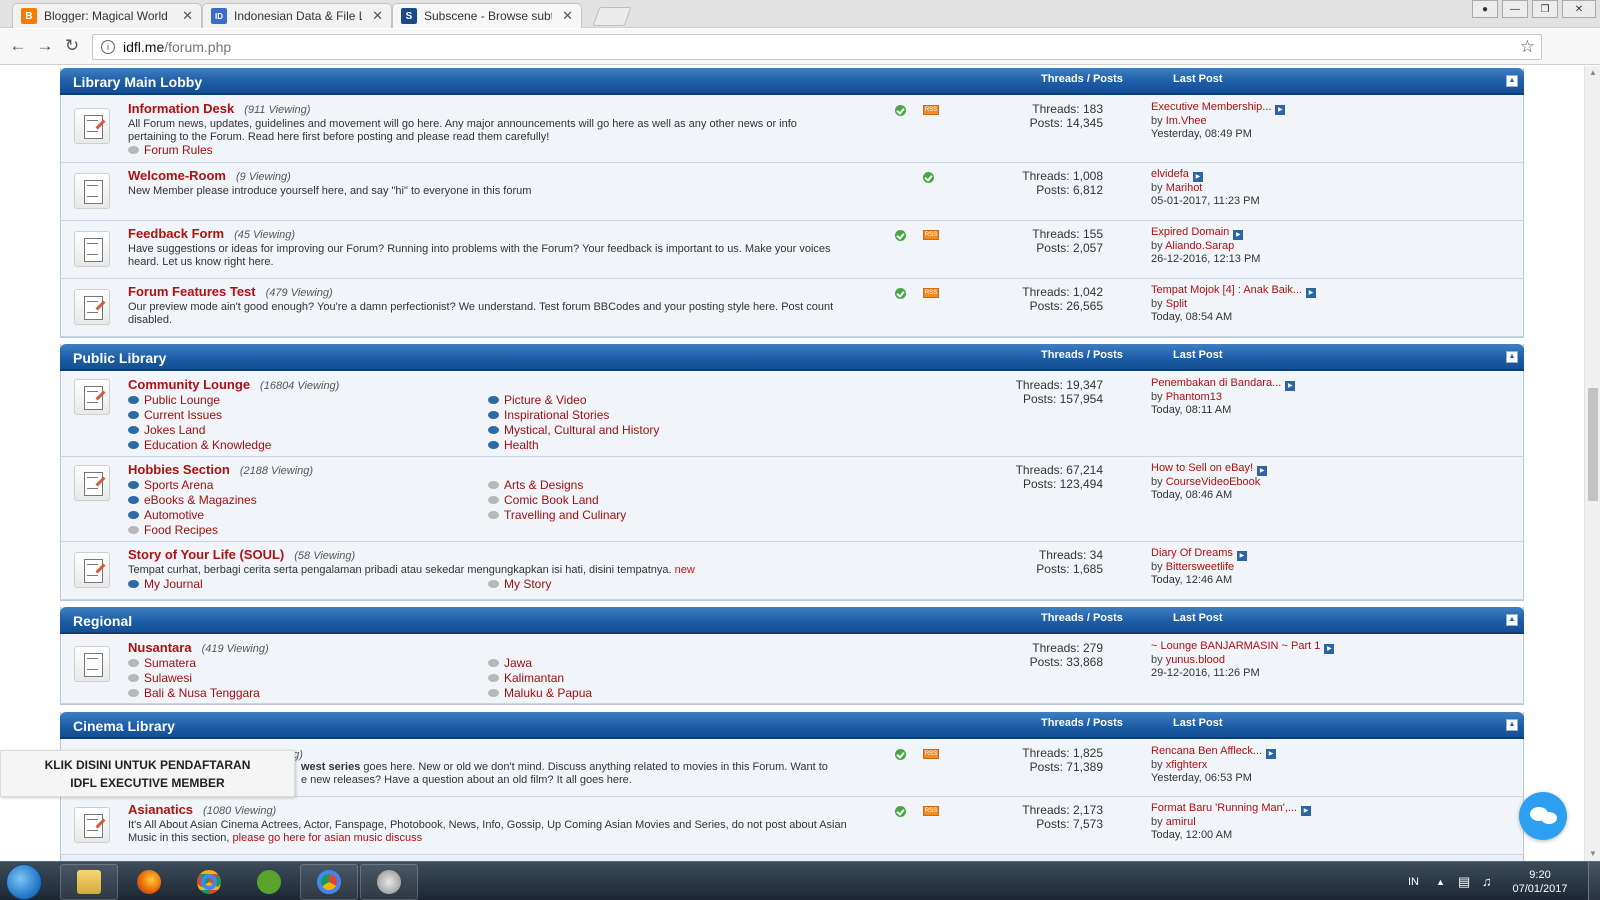  Describe the element at coordinates (1464, 881) in the screenshot. I see `network-icon: ▤` at that location.